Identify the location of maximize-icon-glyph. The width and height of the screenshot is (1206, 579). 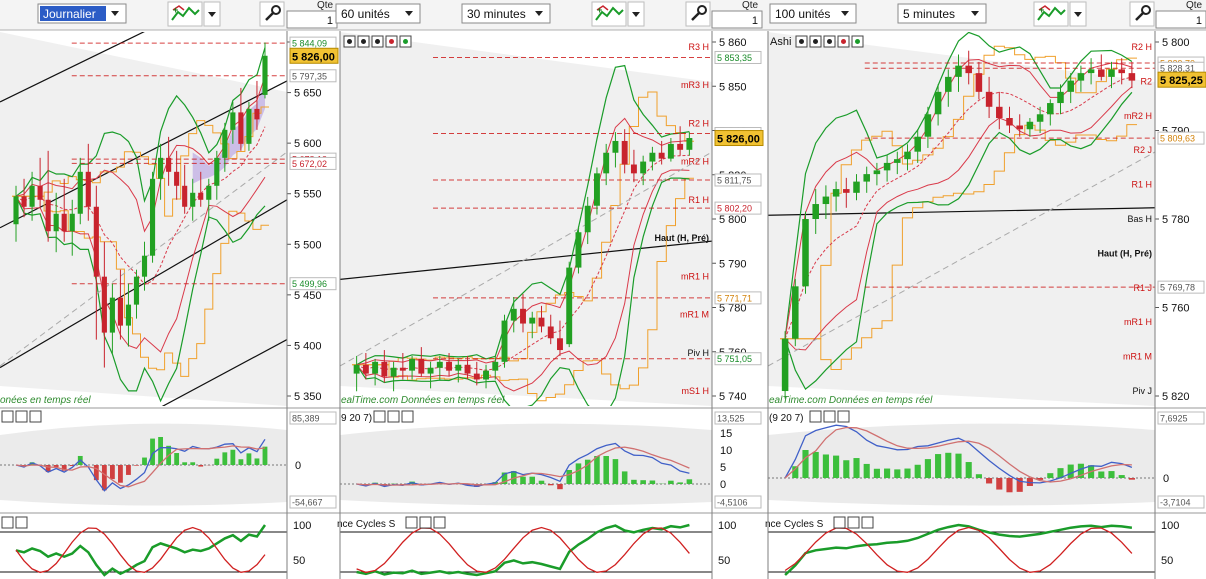
(815, 41).